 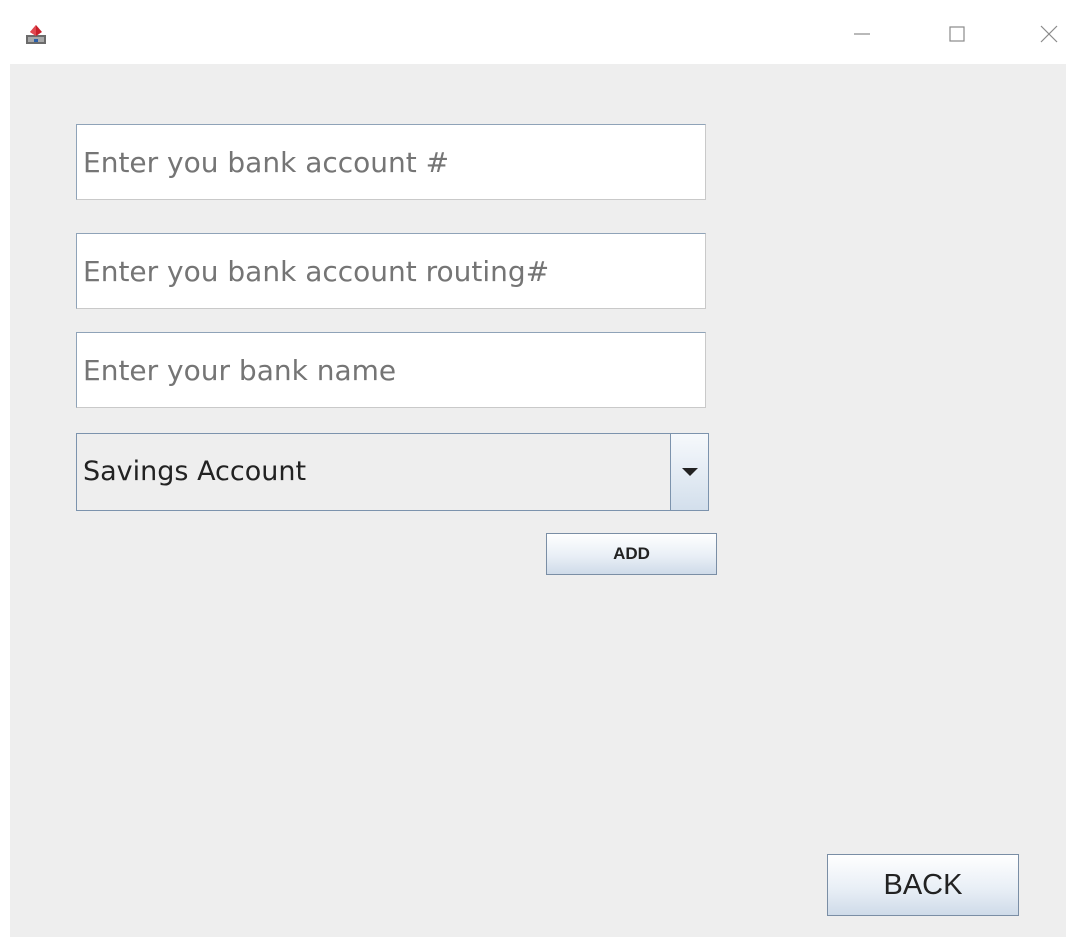 I want to click on minimize-icon, so click(x=862, y=34).